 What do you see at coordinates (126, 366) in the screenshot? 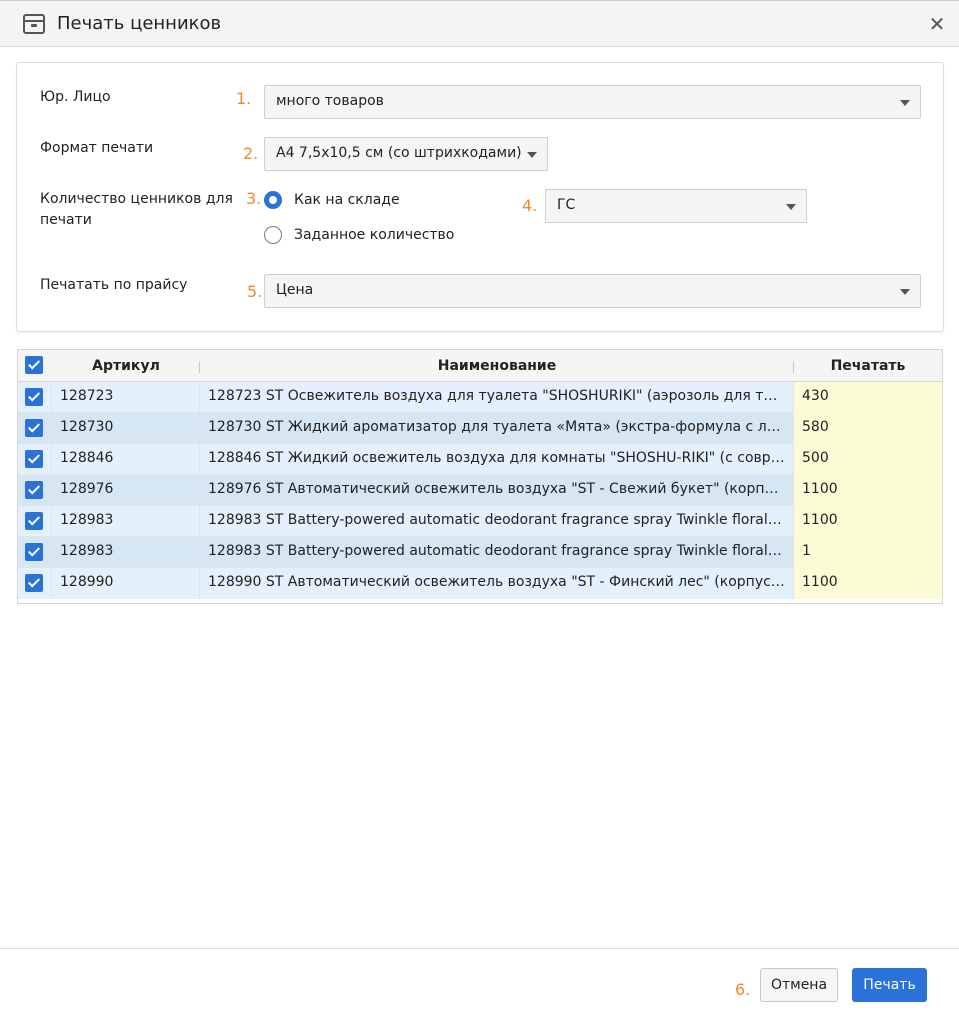
I see `col-header-article: Артикул` at bounding box center [126, 366].